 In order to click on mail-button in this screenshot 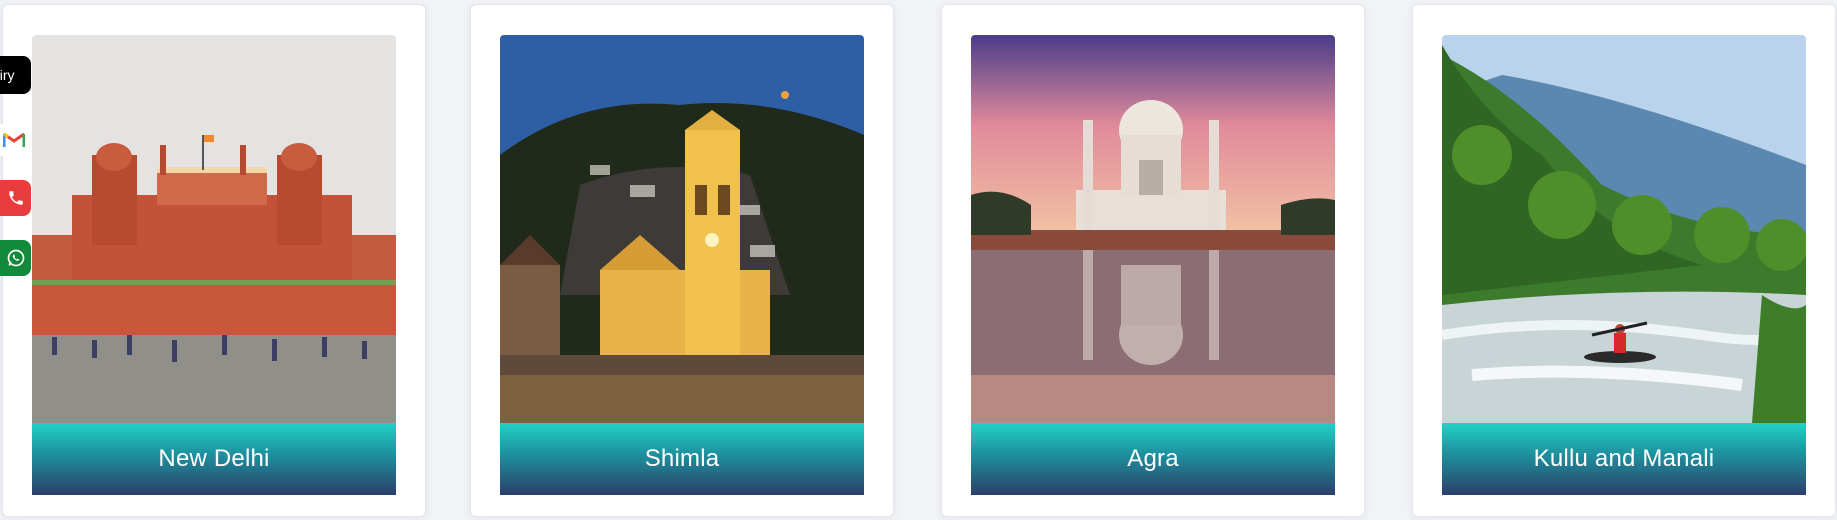, I will do `click(14, 140)`.